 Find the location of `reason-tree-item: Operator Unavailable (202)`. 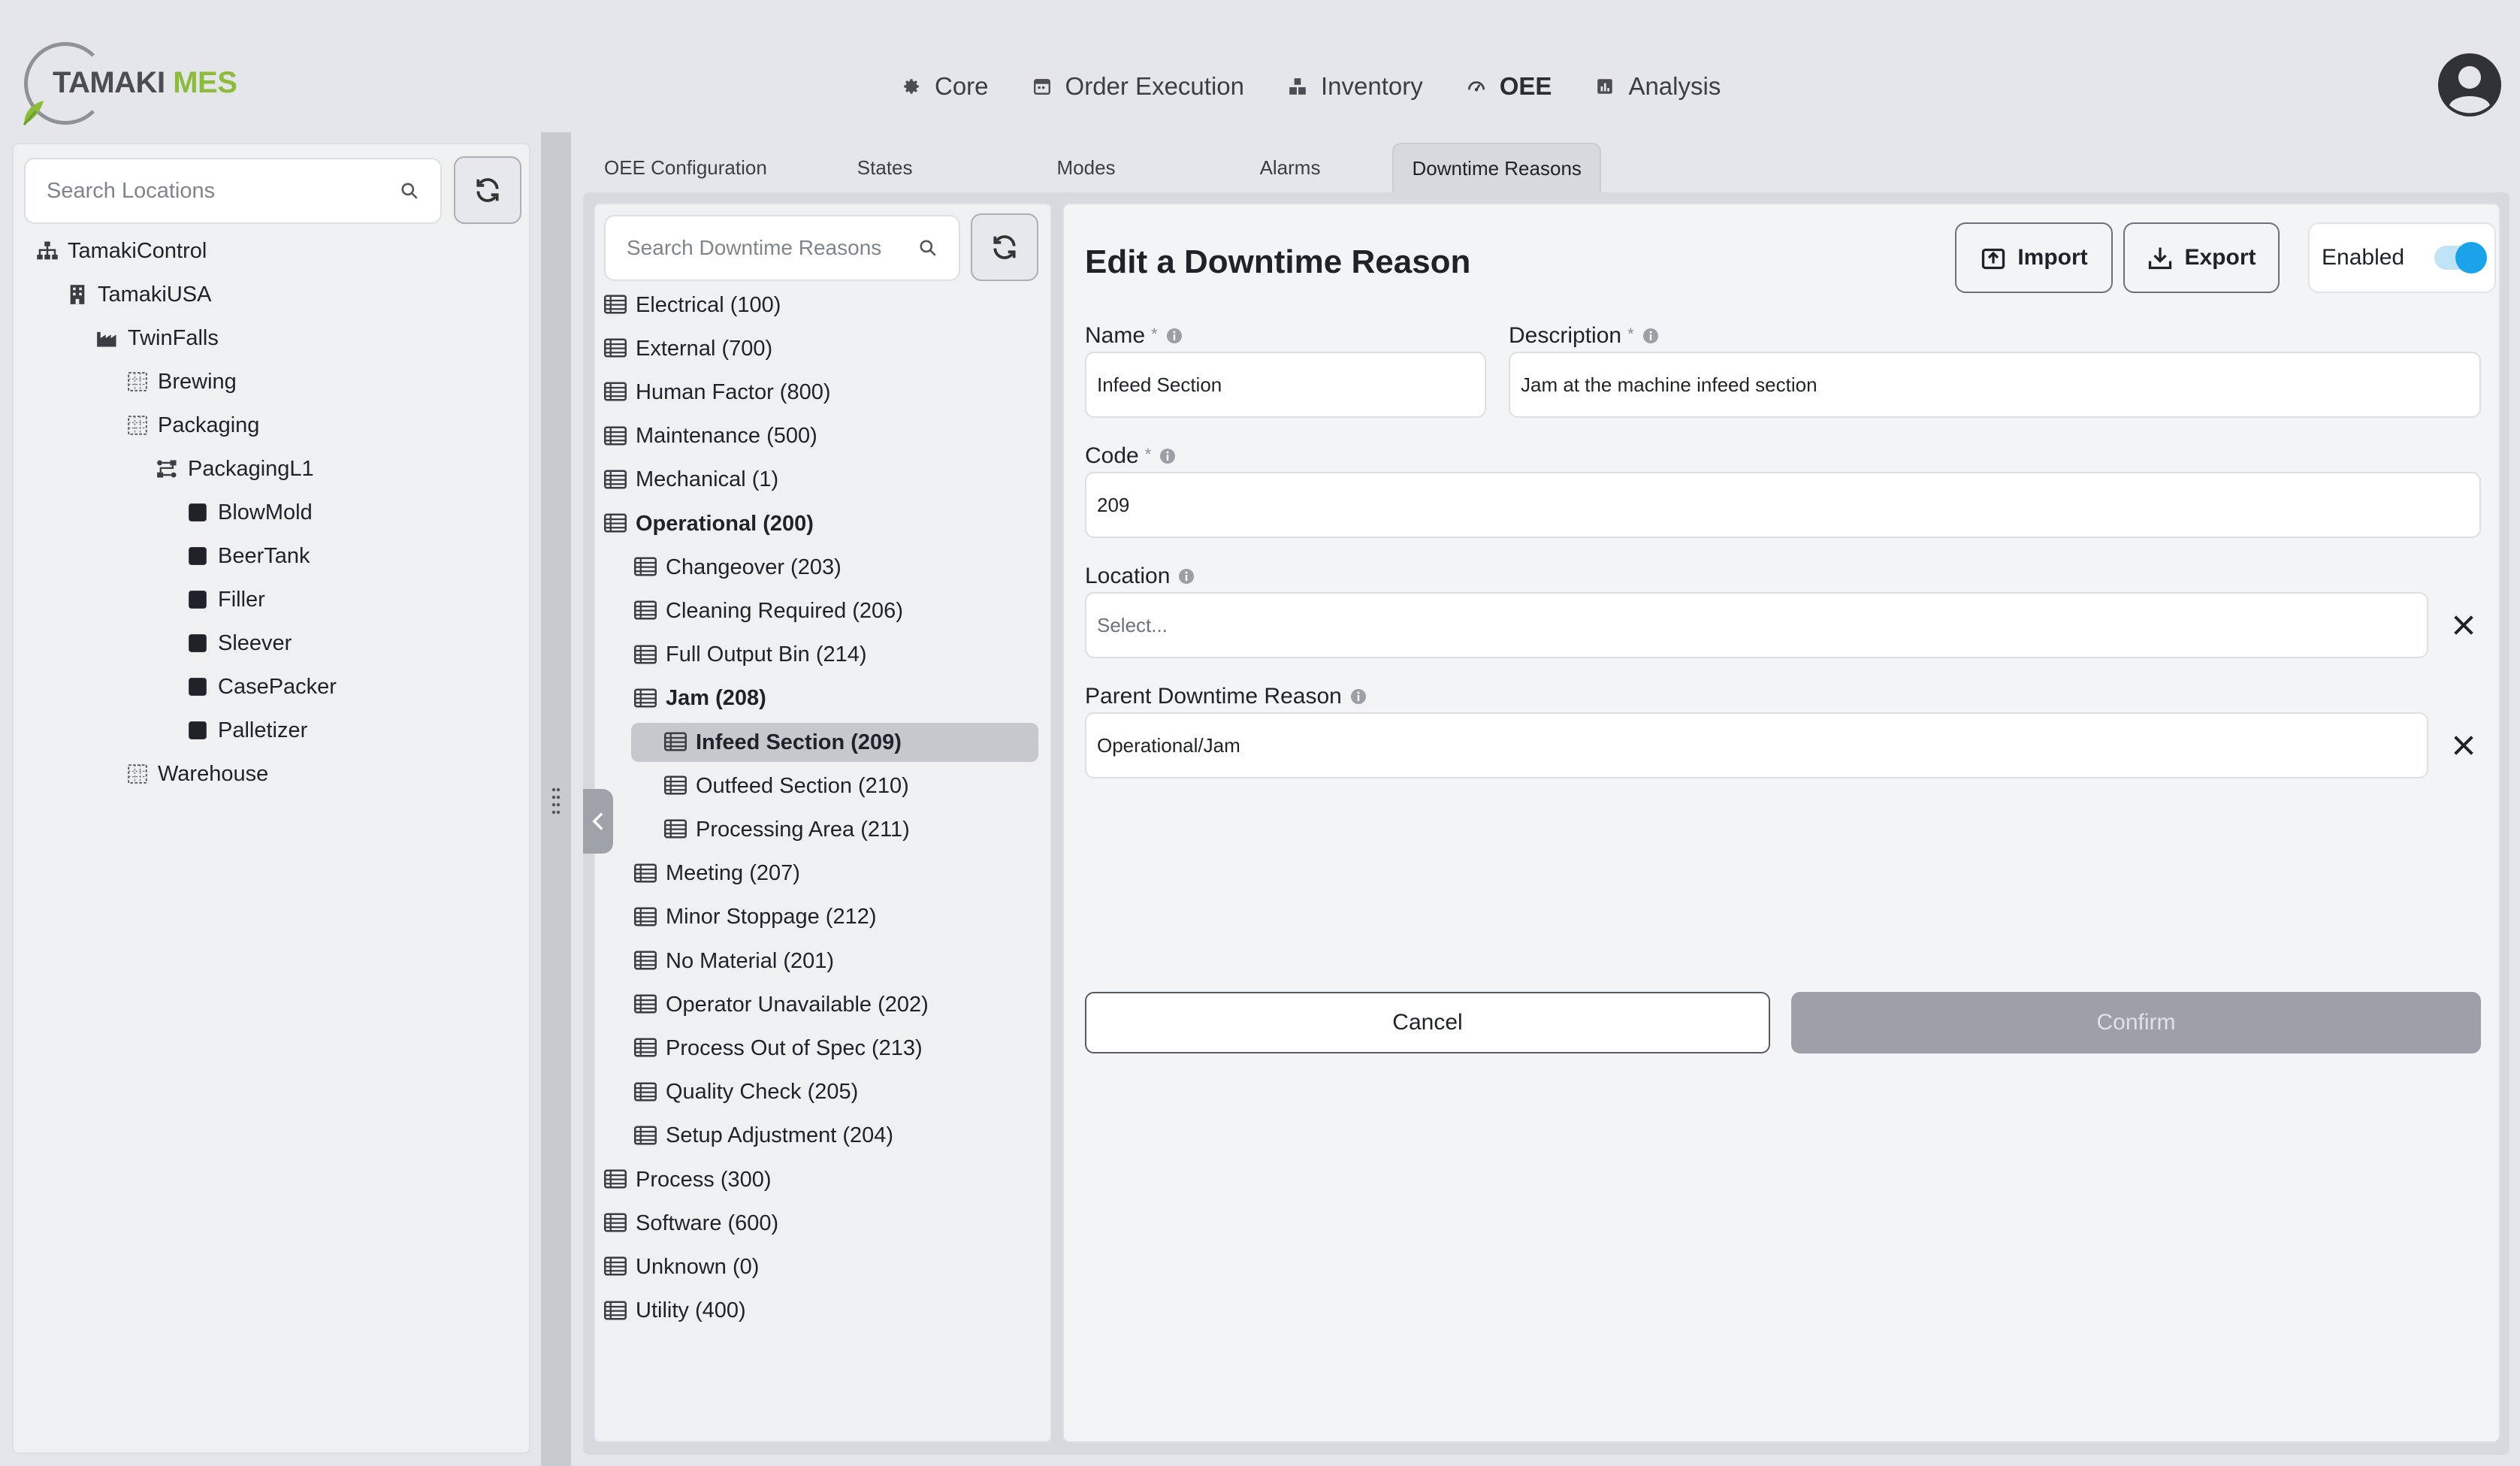

reason-tree-item: Operator Unavailable (202) is located at coordinates (781, 1004).